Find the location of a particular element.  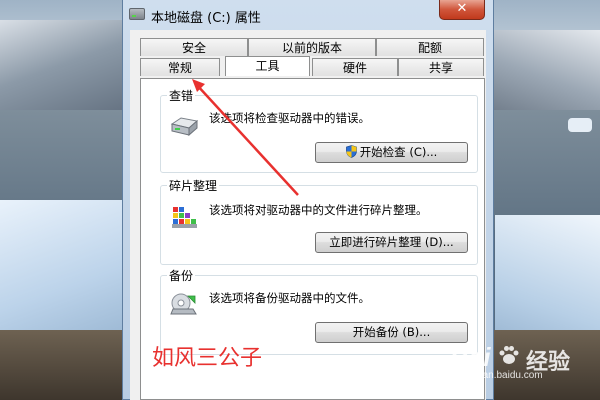

tab-general: 常规 is located at coordinates (180, 67).